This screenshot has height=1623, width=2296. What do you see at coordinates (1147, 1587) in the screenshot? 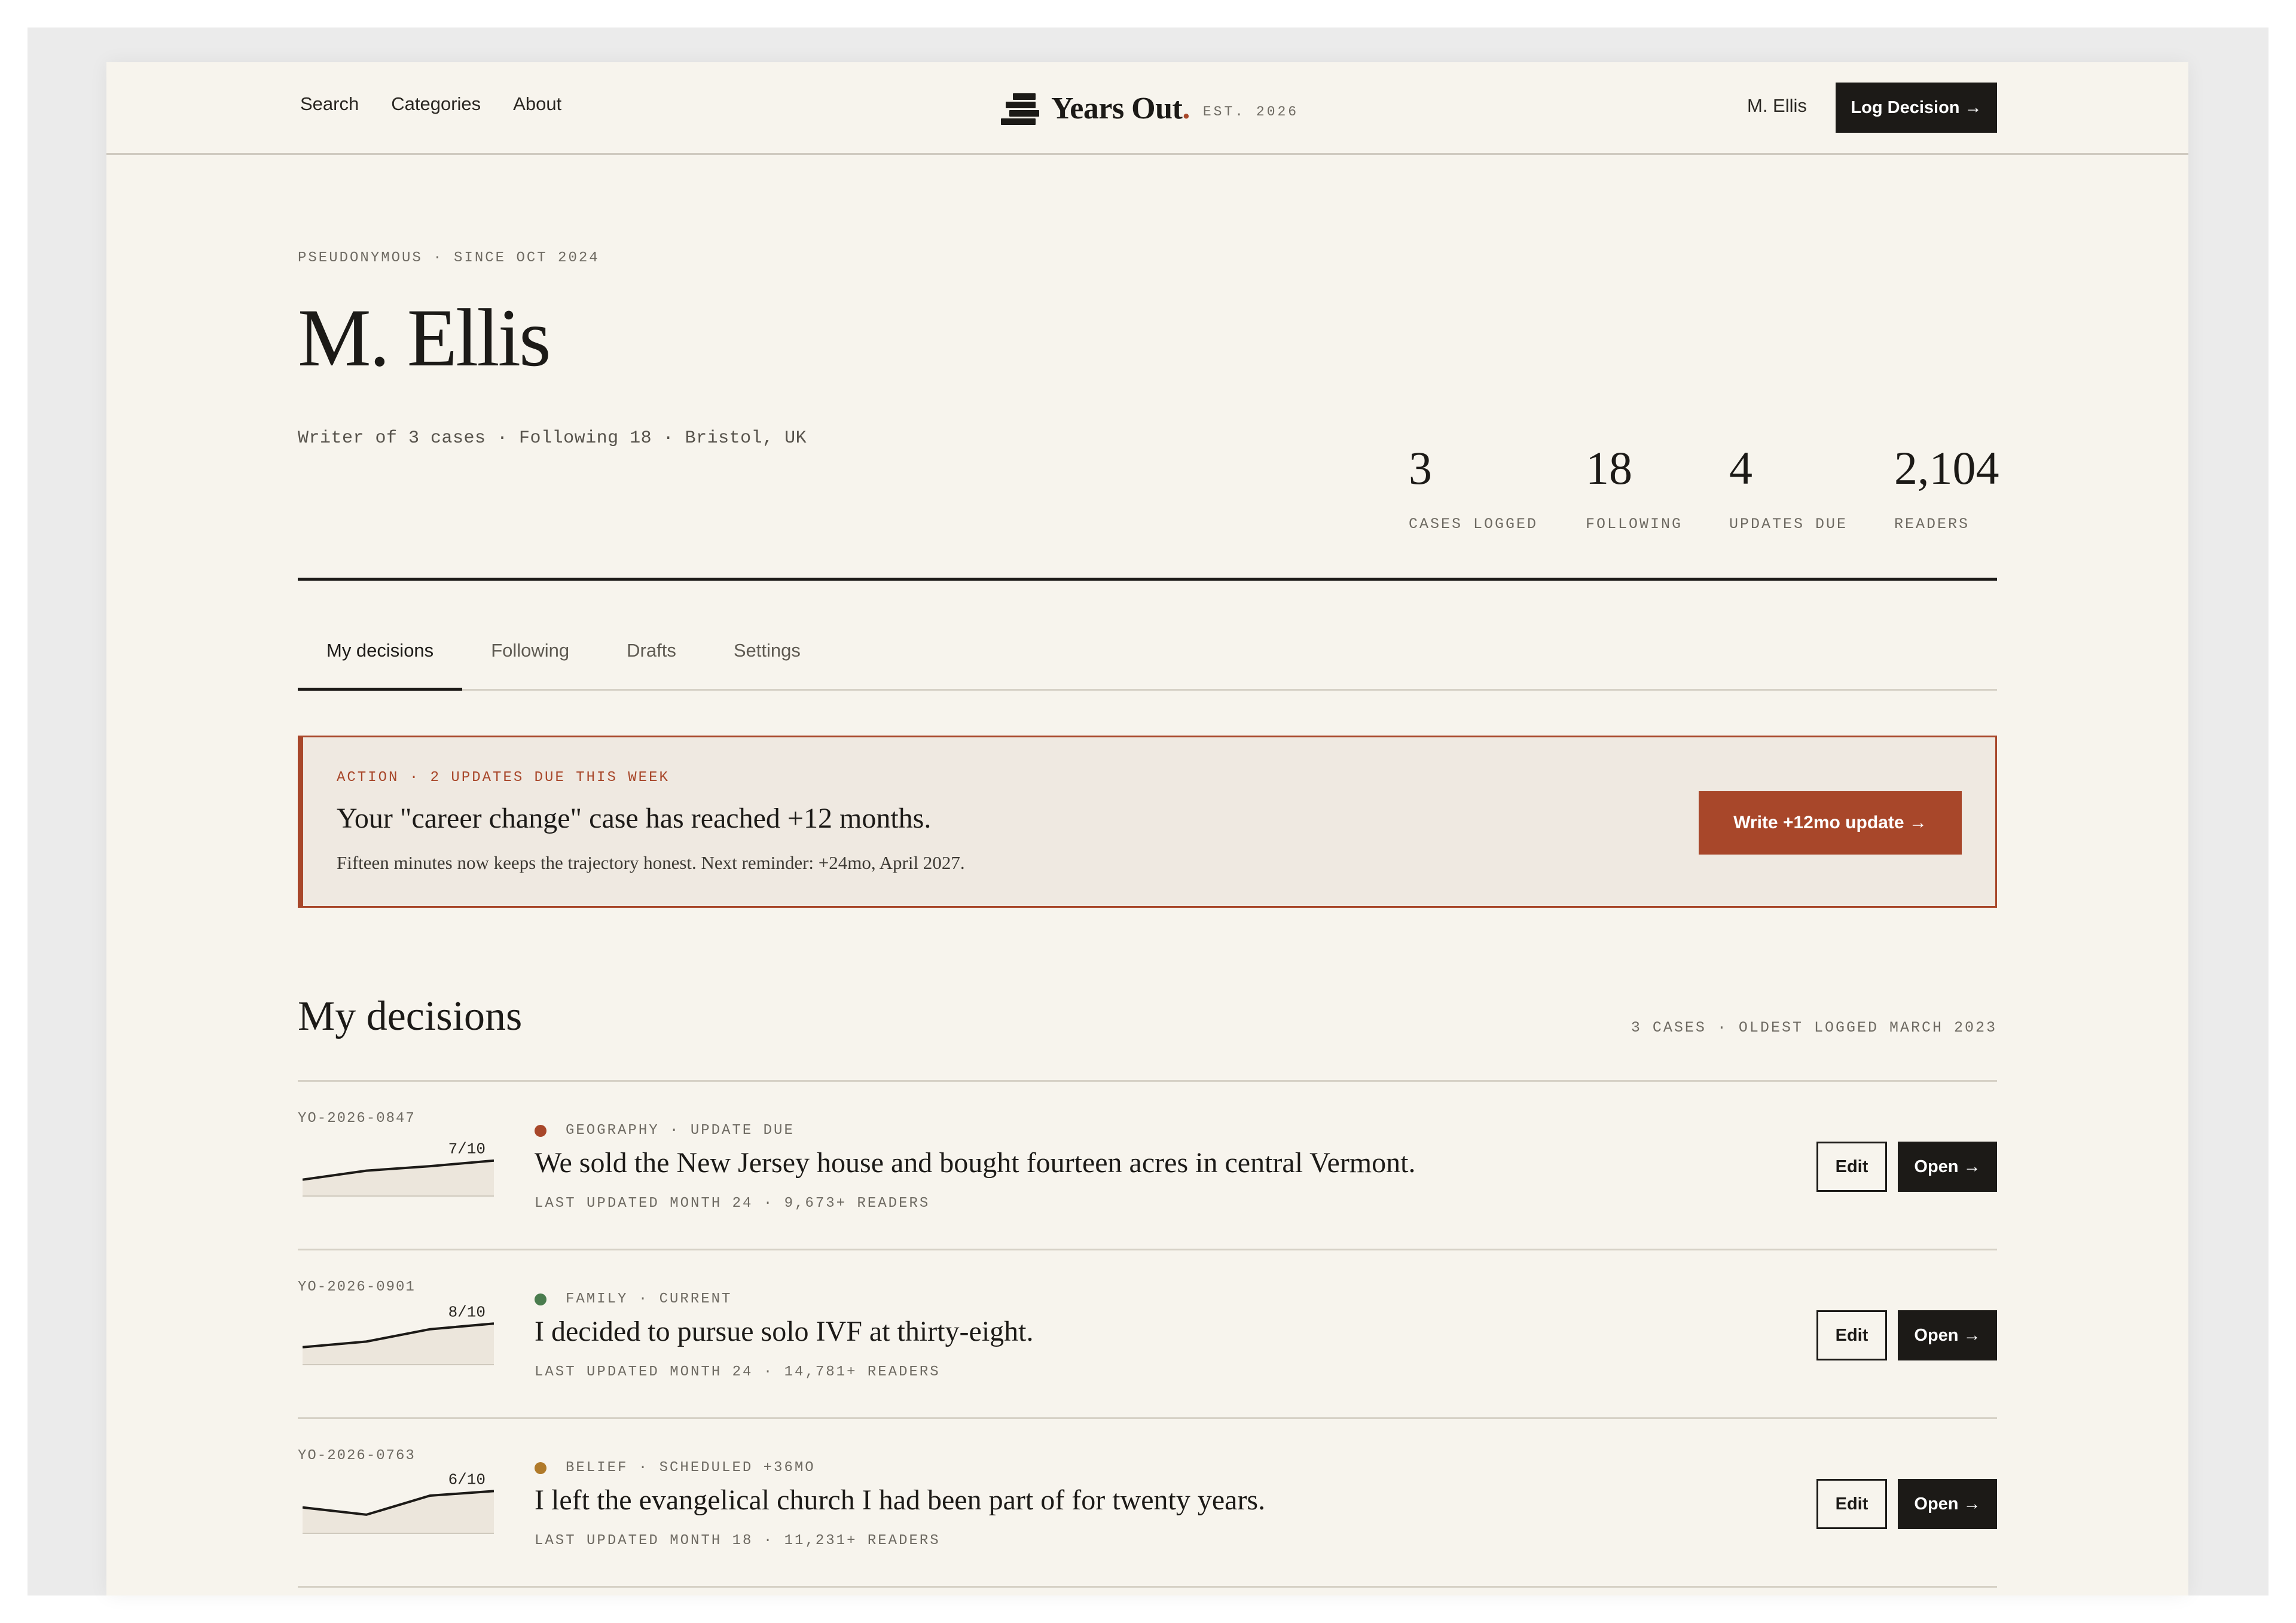
I see `list-divider` at bounding box center [1147, 1587].